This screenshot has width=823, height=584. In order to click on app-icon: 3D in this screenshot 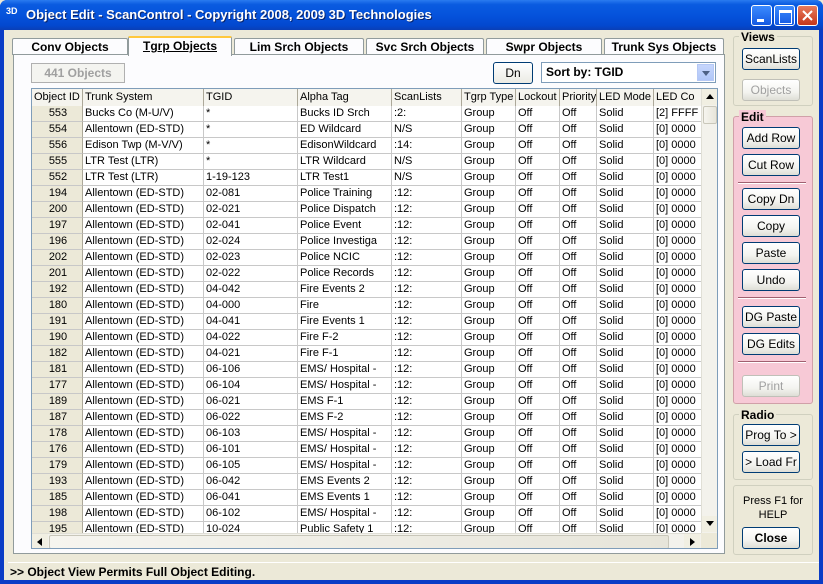, I will do `click(14, 15)`.